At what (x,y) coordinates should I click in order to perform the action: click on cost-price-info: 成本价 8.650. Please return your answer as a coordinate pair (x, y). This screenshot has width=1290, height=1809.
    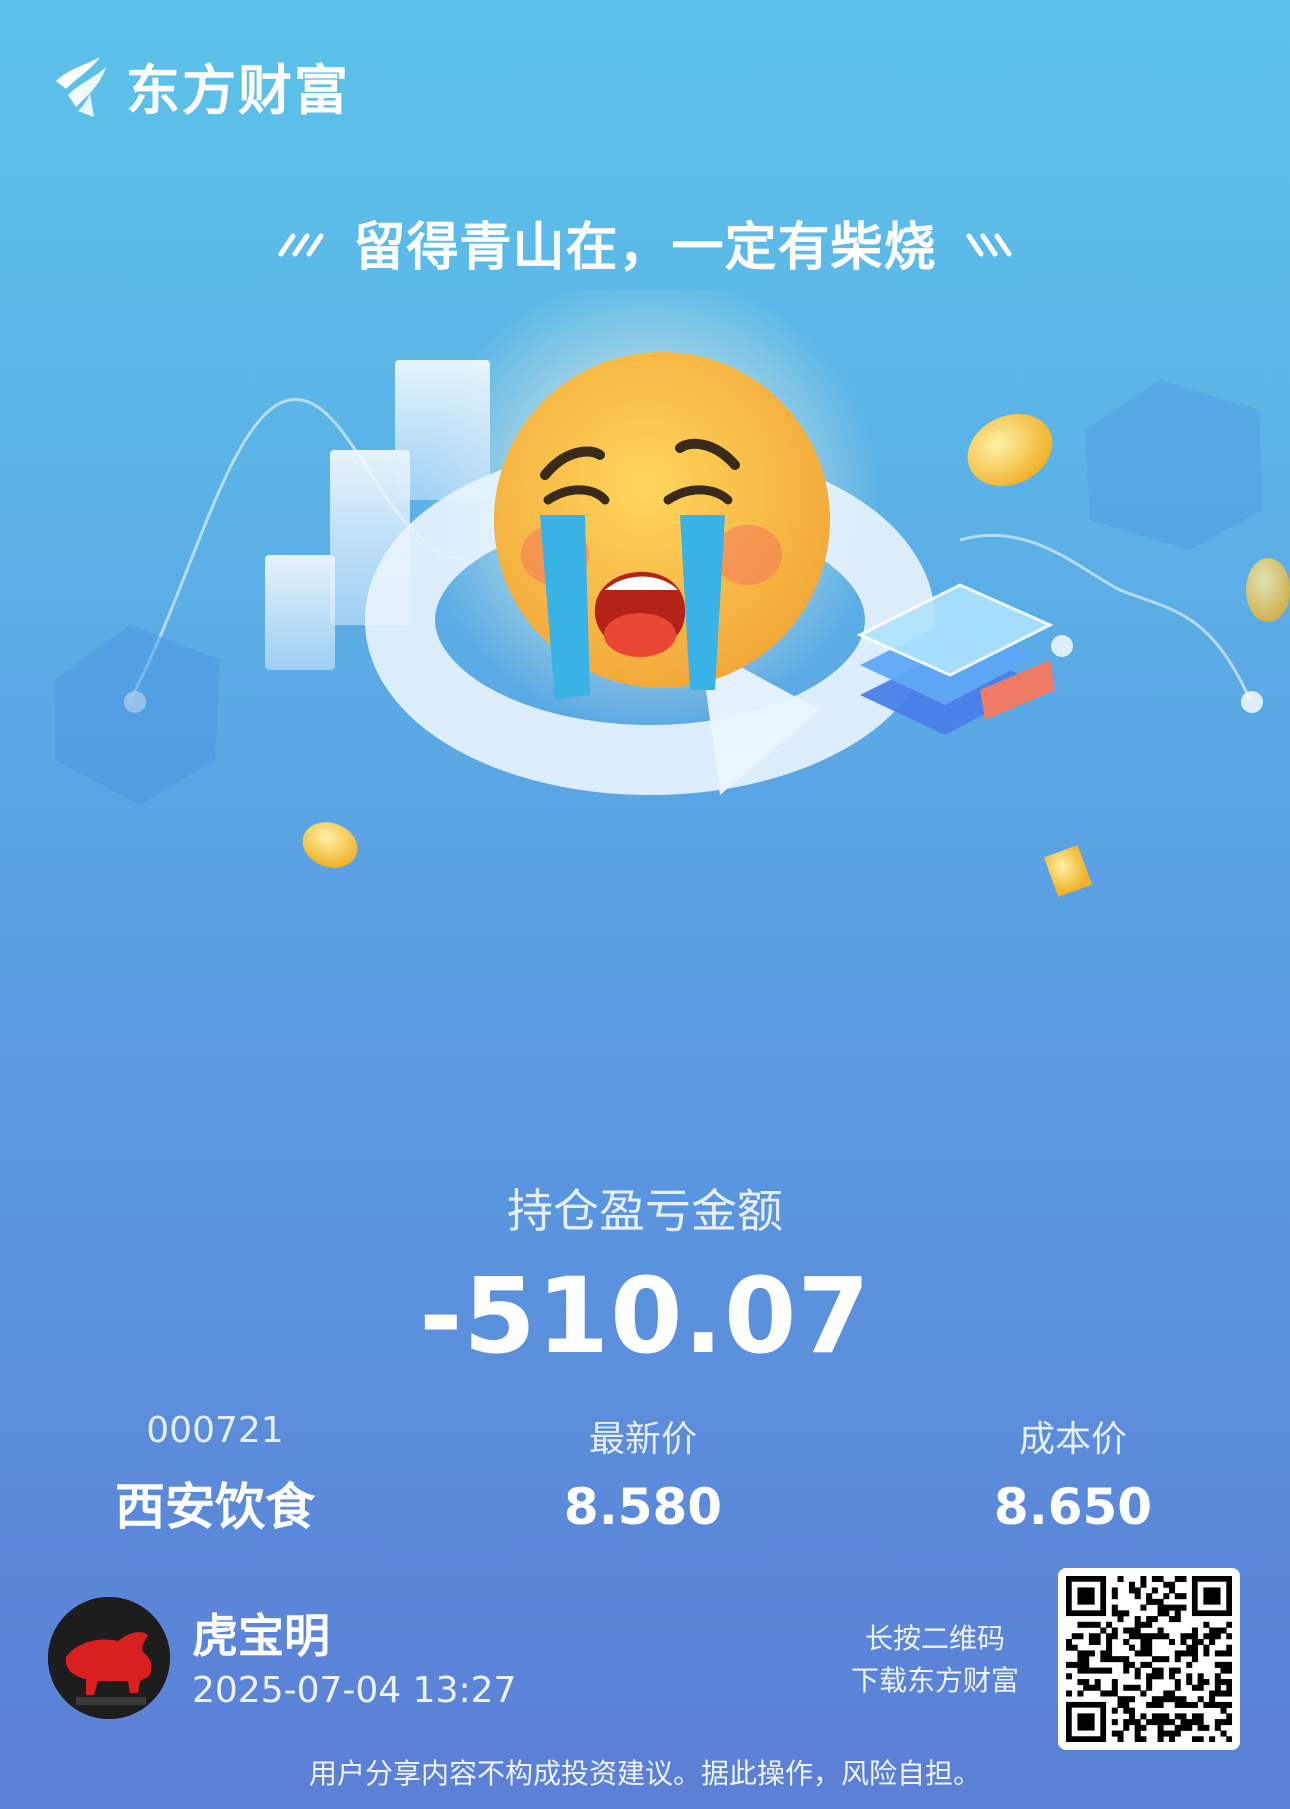
    Looking at the image, I should click on (1073, 1473).